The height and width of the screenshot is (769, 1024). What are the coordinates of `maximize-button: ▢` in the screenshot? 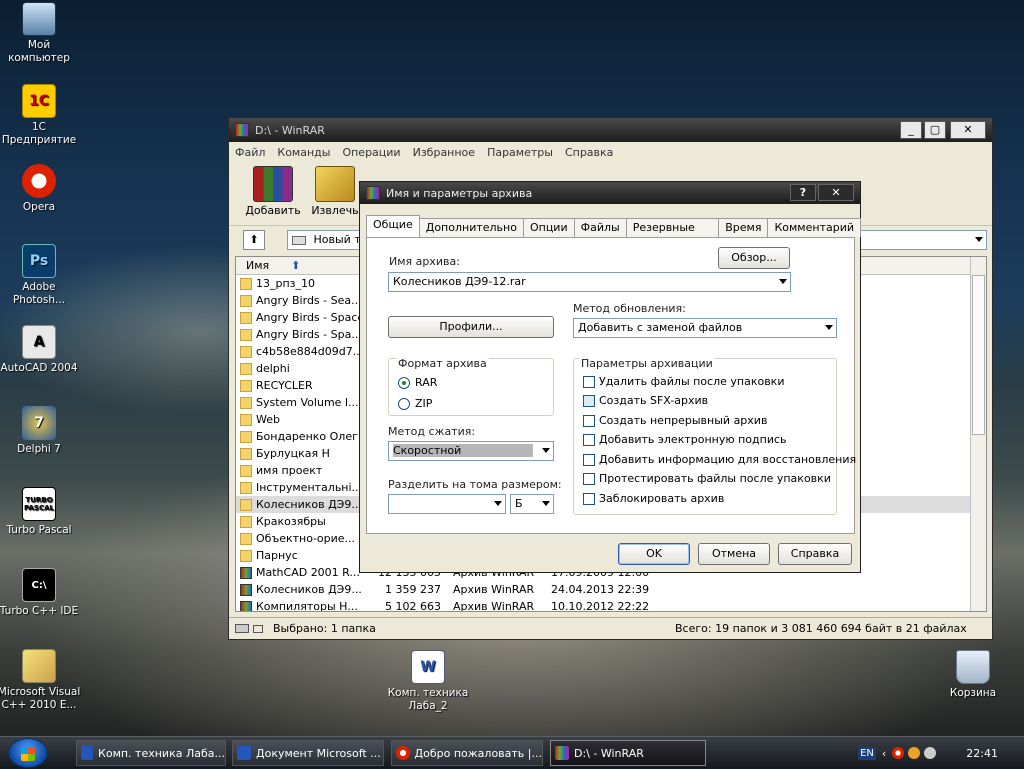 It's located at (935, 130).